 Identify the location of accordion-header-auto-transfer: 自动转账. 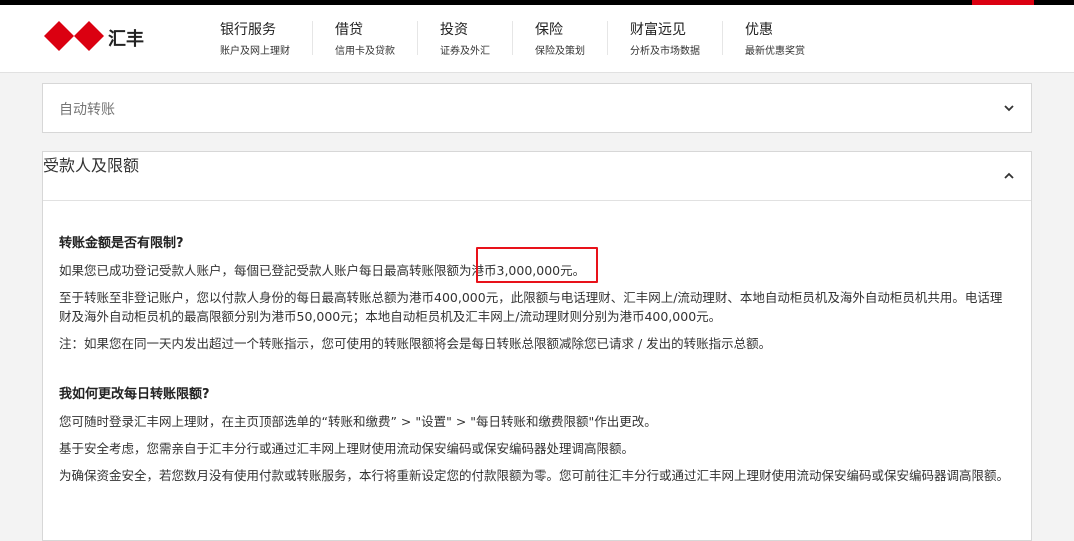
(537, 108).